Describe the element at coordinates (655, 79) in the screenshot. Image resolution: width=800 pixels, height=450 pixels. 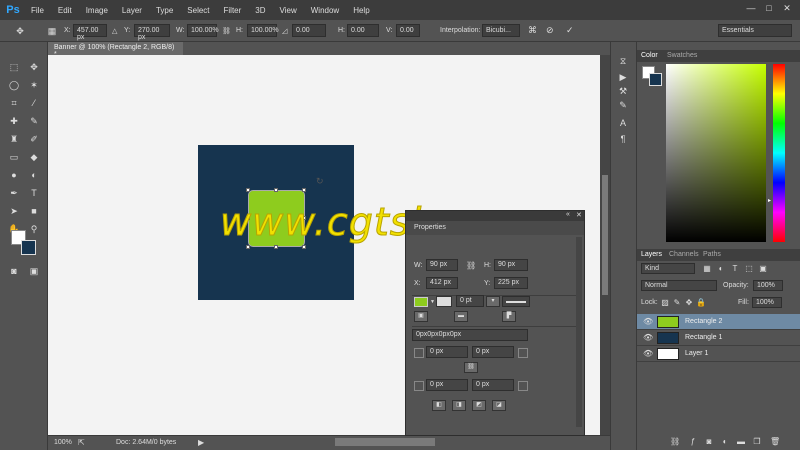
I see `color-panel-background-swatch` at that location.